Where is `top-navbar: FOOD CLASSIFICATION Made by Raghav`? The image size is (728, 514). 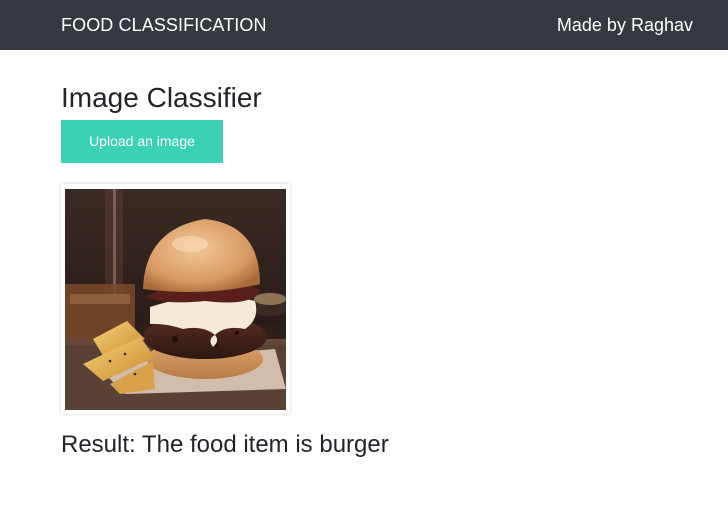 top-navbar: FOOD CLASSIFICATION Made by Raghav is located at coordinates (364, 25).